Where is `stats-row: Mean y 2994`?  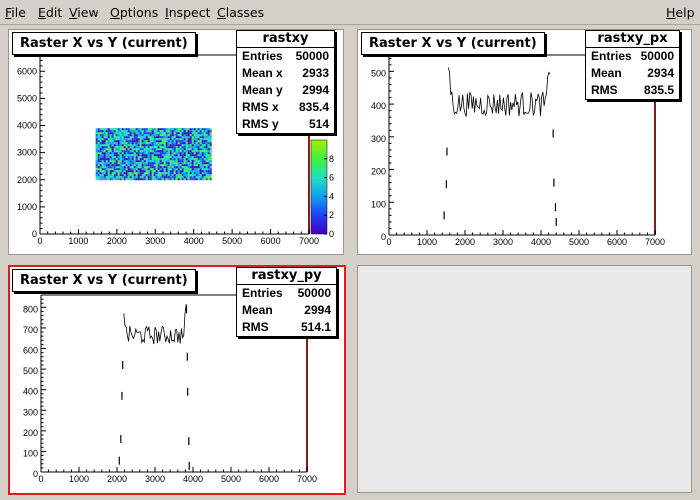
stats-row: Mean y 2994 is located at coordinates (285, 90).